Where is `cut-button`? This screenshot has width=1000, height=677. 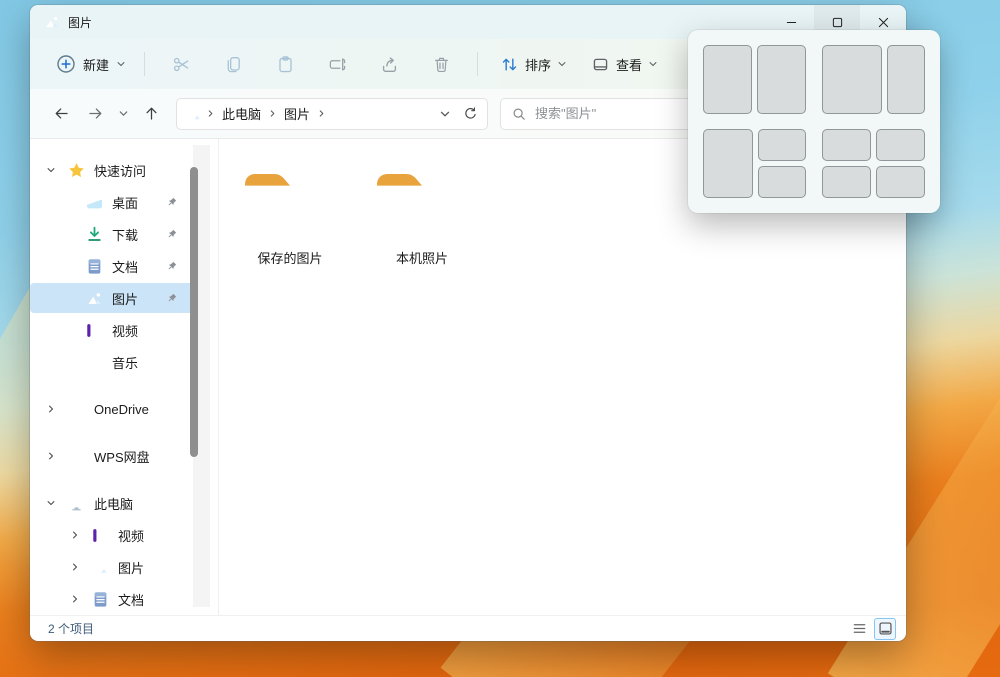
cut-button is located at coordinates (181, 64).